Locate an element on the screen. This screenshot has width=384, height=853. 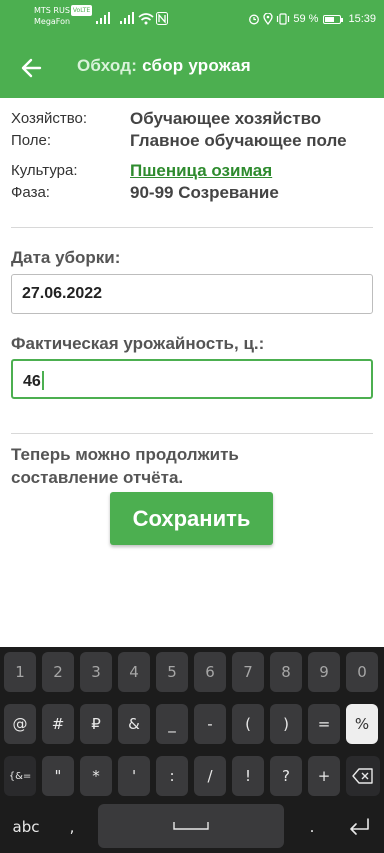
crop-row: Культура: Пшеница озимая is located at coordinates (192, 172).